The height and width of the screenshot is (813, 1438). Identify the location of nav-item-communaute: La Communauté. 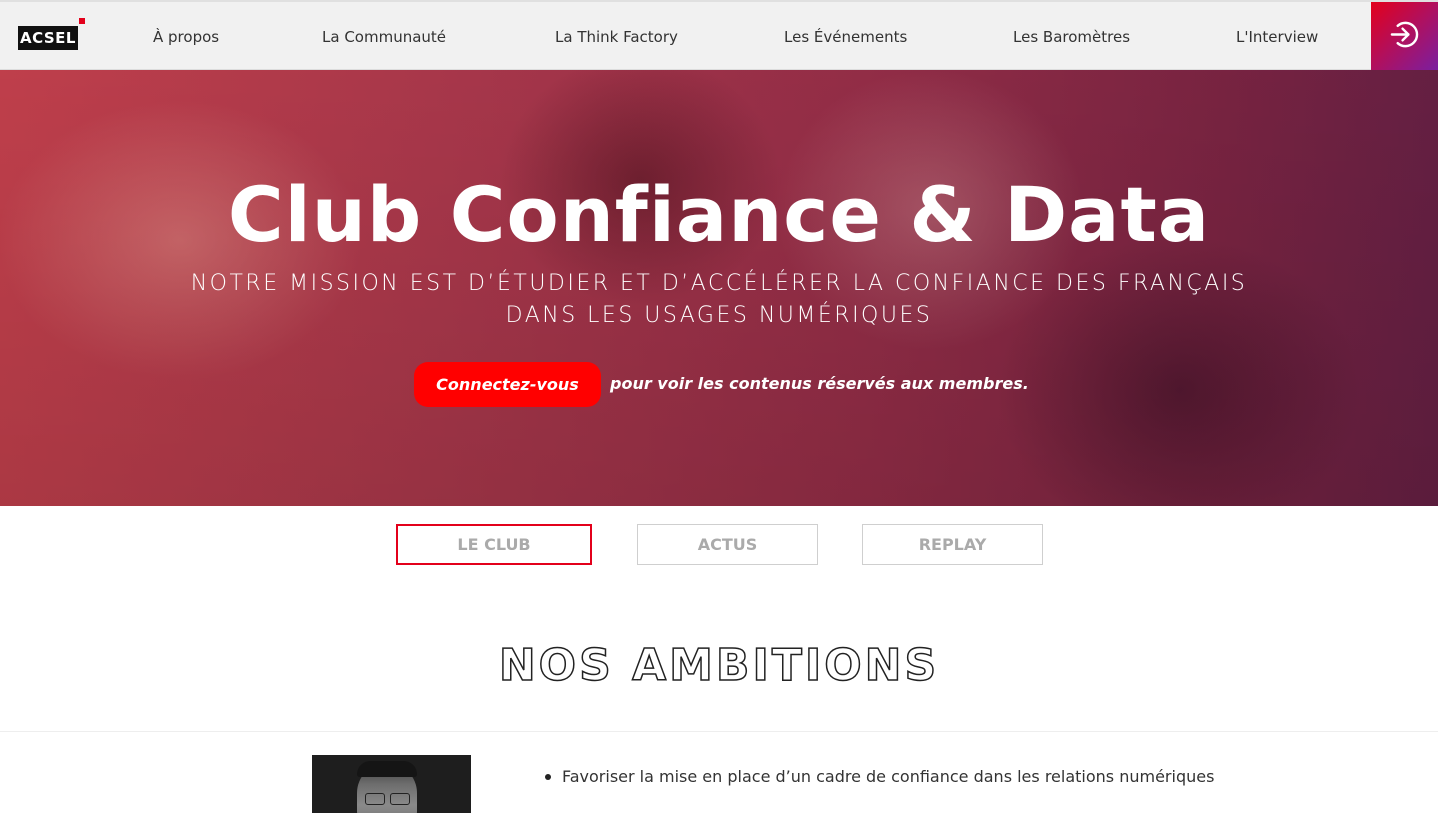
(384, 37).